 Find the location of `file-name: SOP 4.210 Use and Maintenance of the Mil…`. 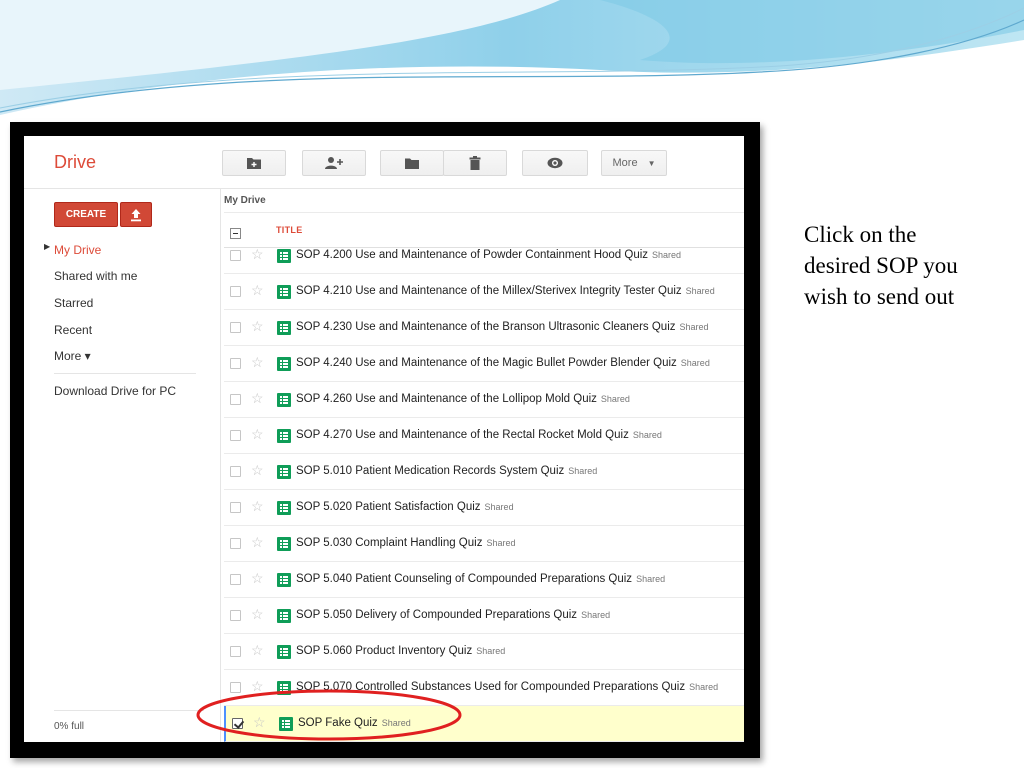

file-name: SOP 4.210 Use and Maintenance of the Mil… is located at coordinates (505, 291).